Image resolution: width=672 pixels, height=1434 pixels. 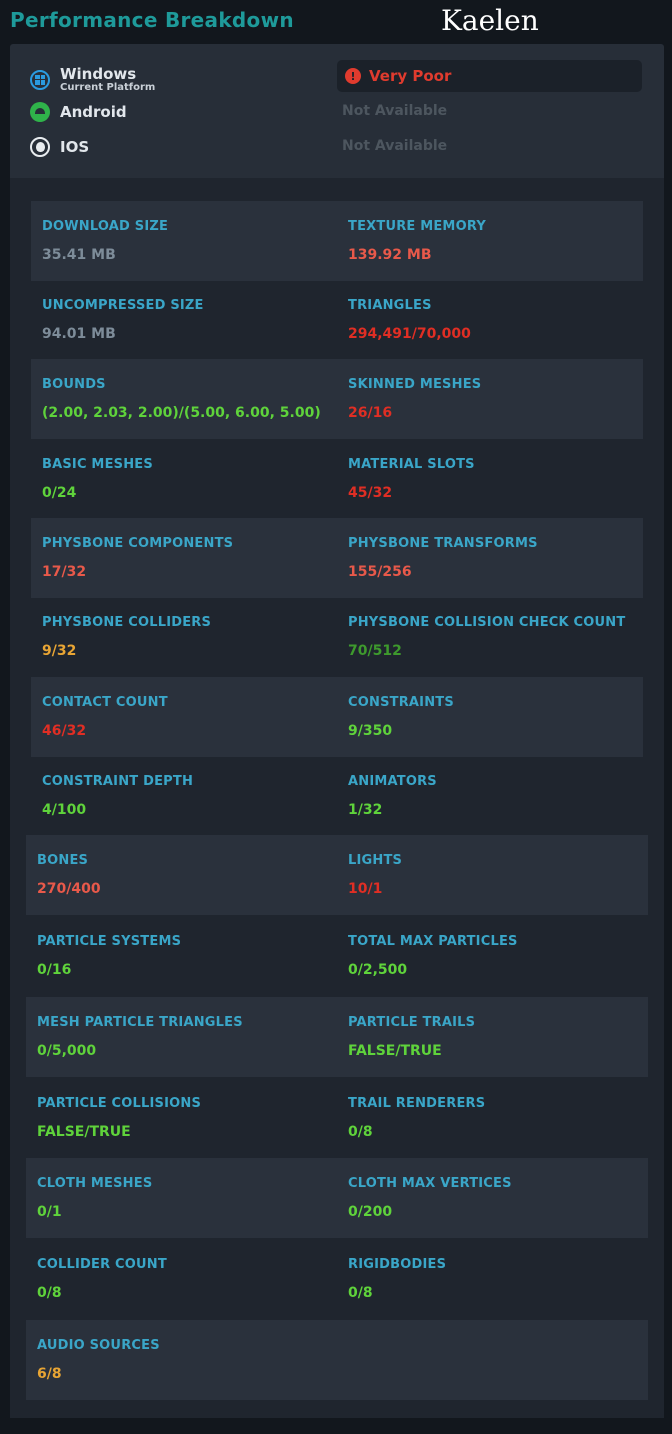 I want to click on stat-label: CONTACT COUNT, so click(x=105, y=702).